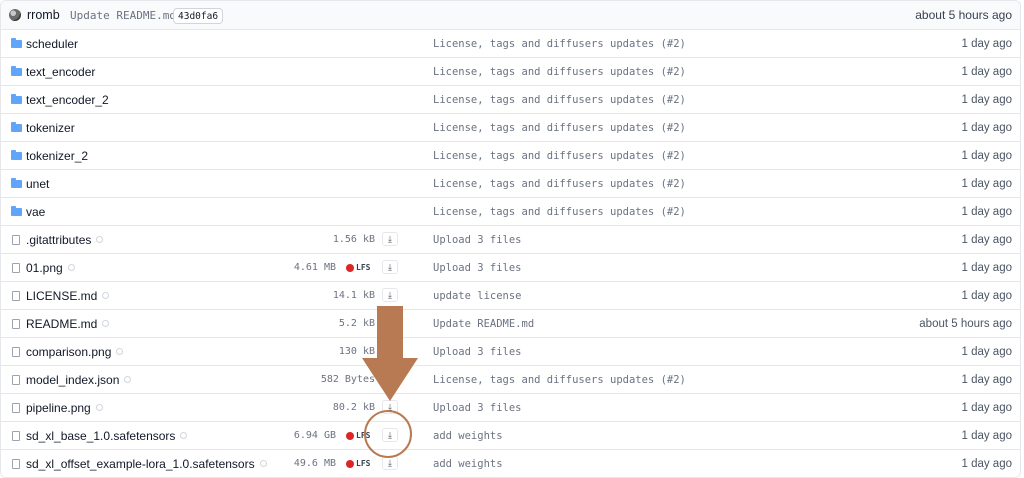 This screenshot has height=478, width=1024. I want to click on file-name-link: pipeline.png, so click(64, 407).